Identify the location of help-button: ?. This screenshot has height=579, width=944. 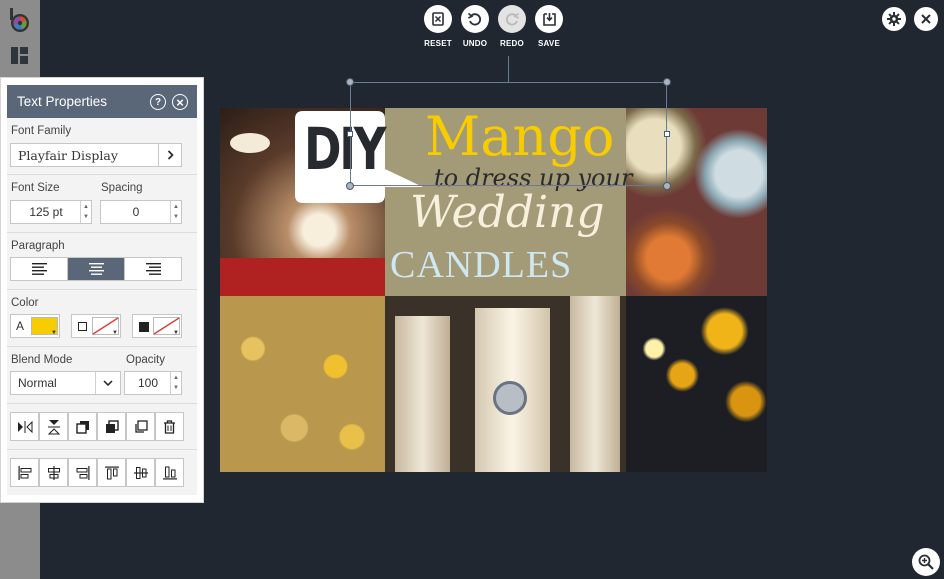
(158, 102).